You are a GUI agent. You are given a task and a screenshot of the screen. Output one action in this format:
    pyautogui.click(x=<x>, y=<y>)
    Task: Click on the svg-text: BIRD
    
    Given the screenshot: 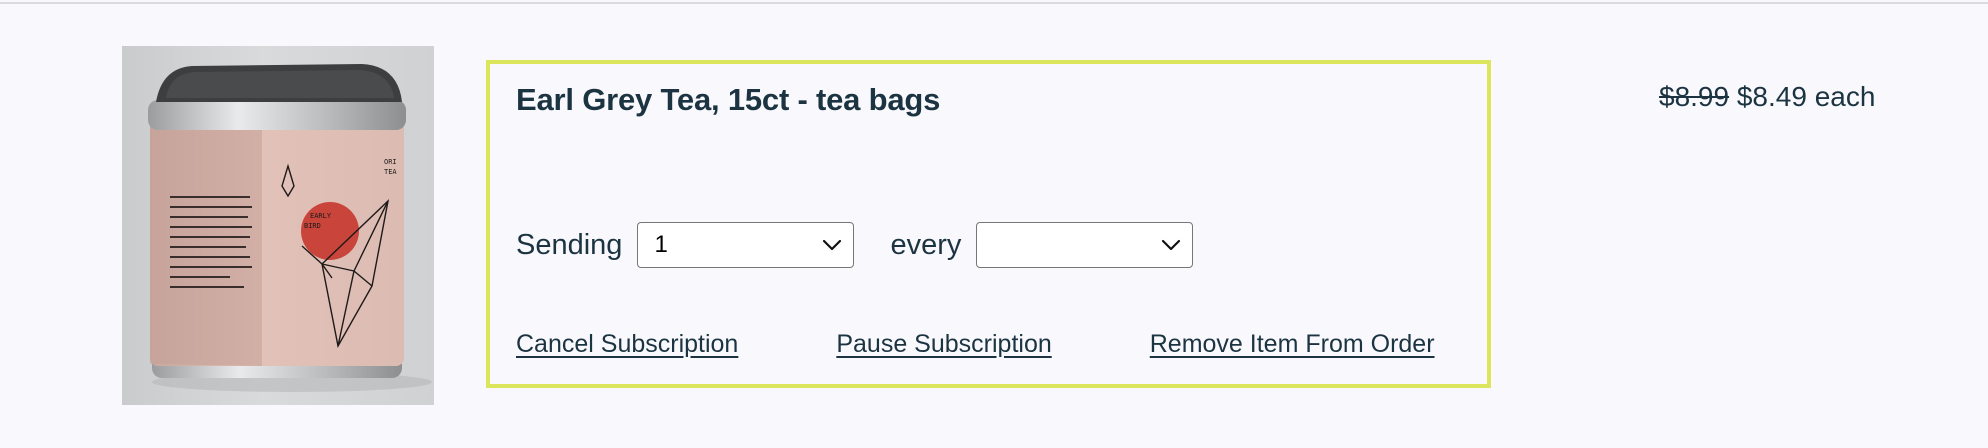 What is the action you would take?
    pyautogui.click(x=312, y=226)
    